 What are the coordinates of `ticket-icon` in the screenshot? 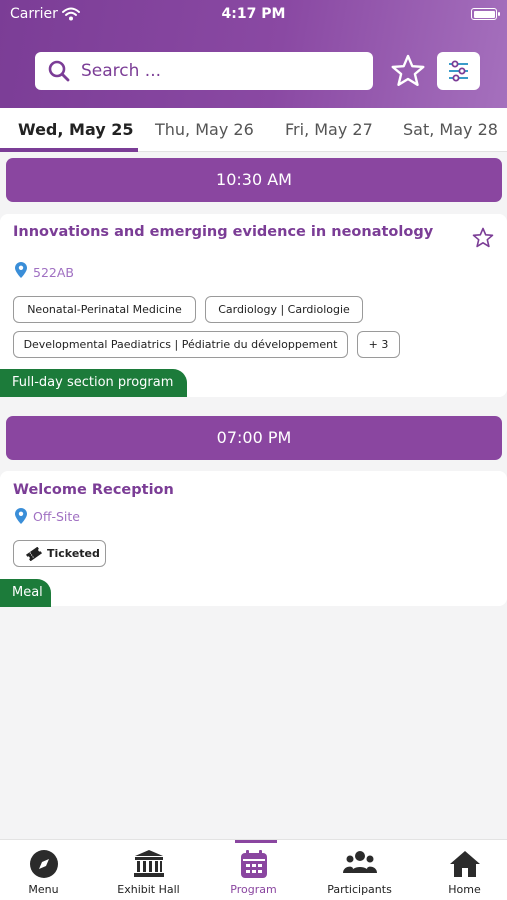 It's located at (34, 554).